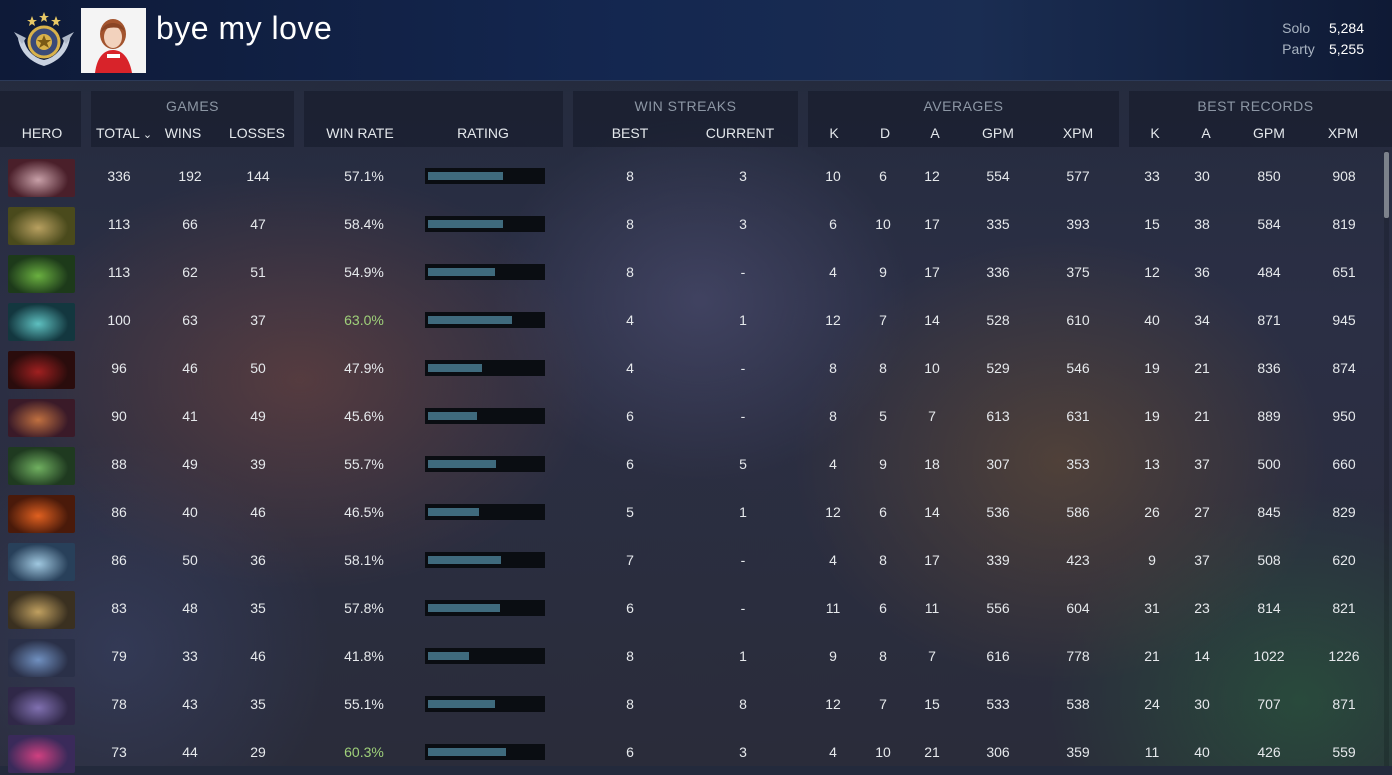  Describe the element at coordinates (743, 608) in the screenshot. I see `current-streak-cell: -` at that location.